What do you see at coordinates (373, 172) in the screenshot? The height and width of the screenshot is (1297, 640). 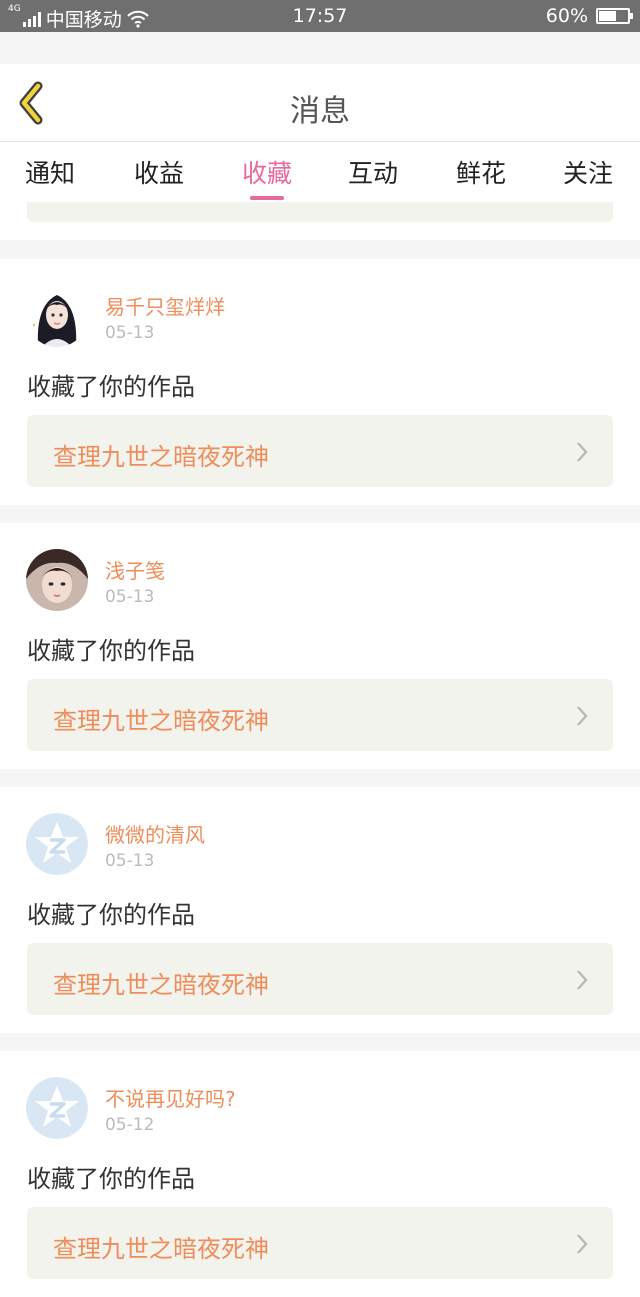 I see `tab-interactions: 互动` at bounding box center [373, 172].